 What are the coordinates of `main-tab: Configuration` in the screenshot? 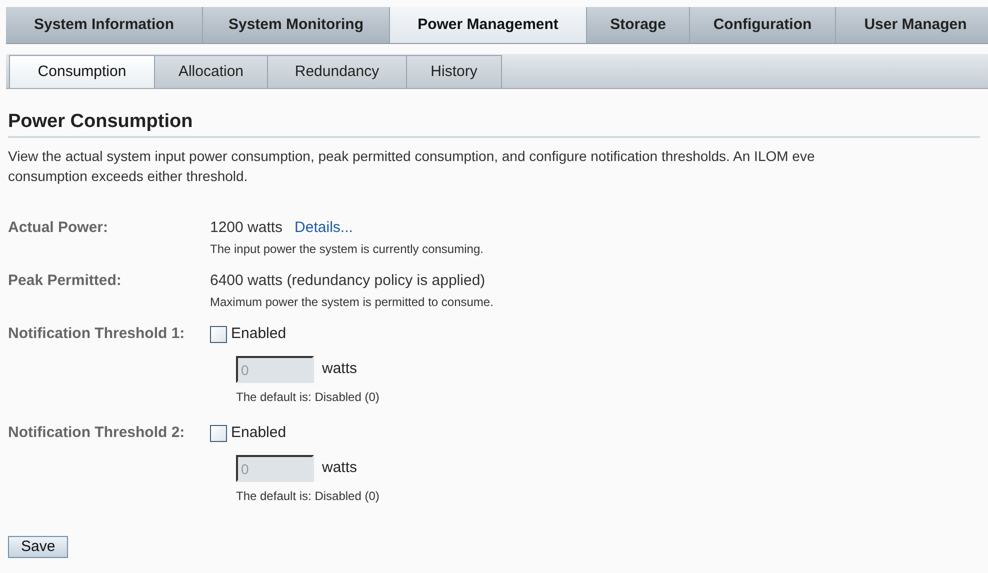 It's located at (763, 25).